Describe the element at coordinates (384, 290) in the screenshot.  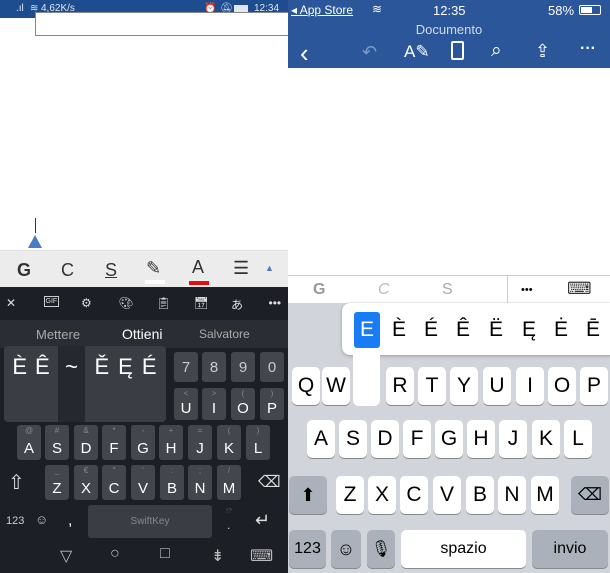
I see `italic-button: C` at that location.